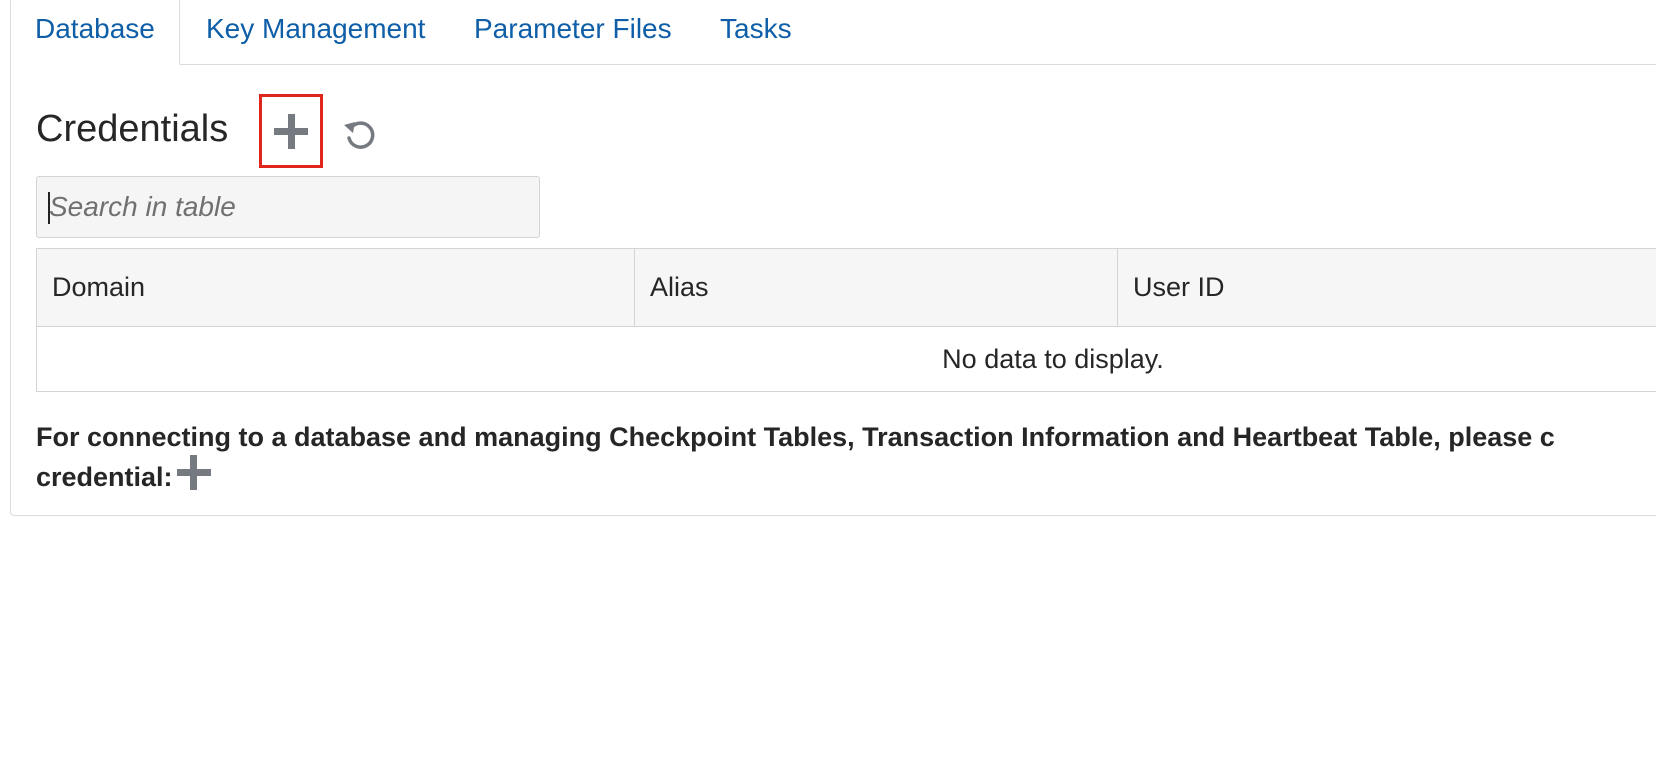 The image size is (1656, 776). I want to click on column-header-alias: Alias, so click(876, 287).